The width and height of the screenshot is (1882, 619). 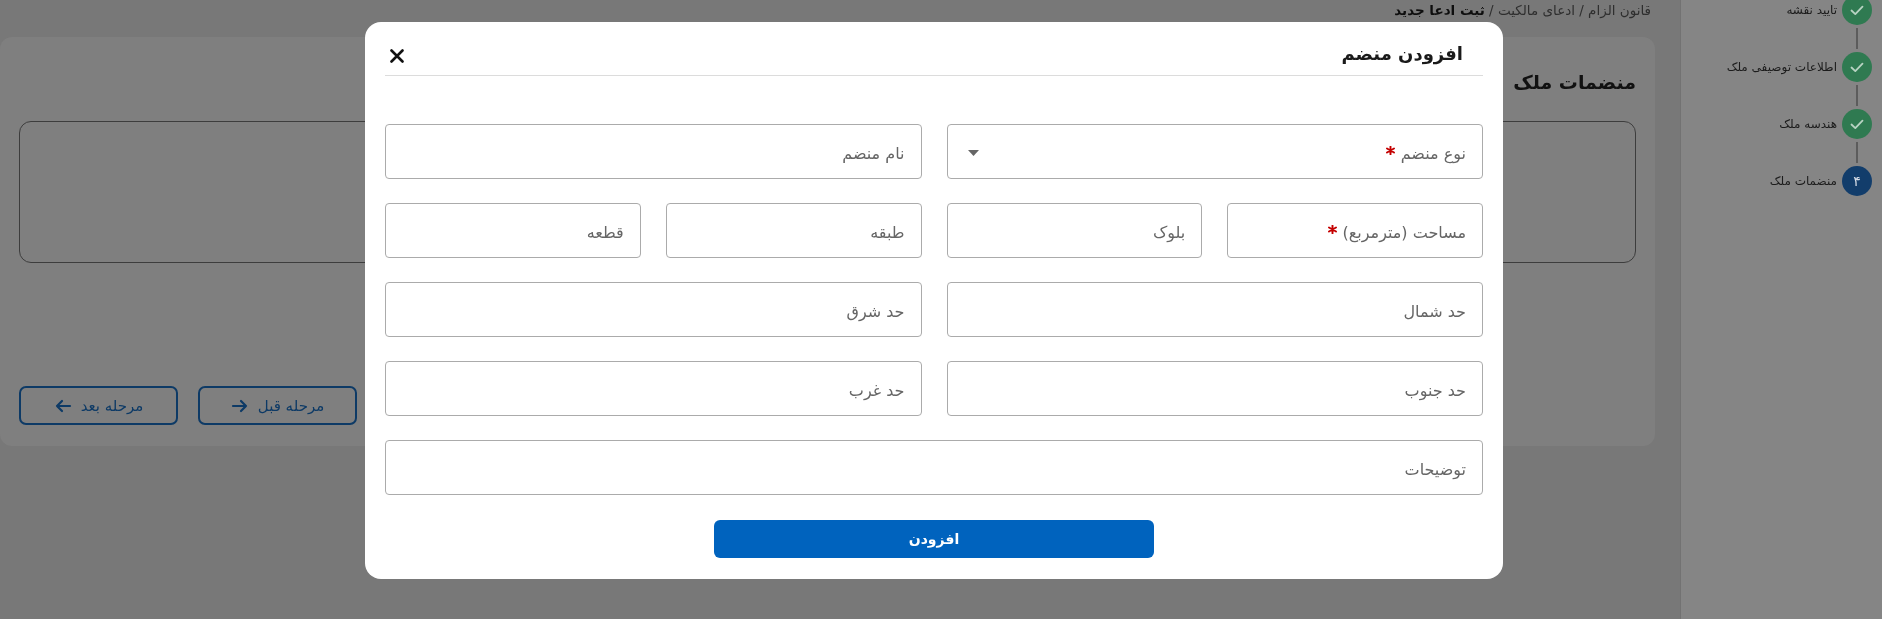 I want to click on caret-down-icon, so click(x=973, y=153).